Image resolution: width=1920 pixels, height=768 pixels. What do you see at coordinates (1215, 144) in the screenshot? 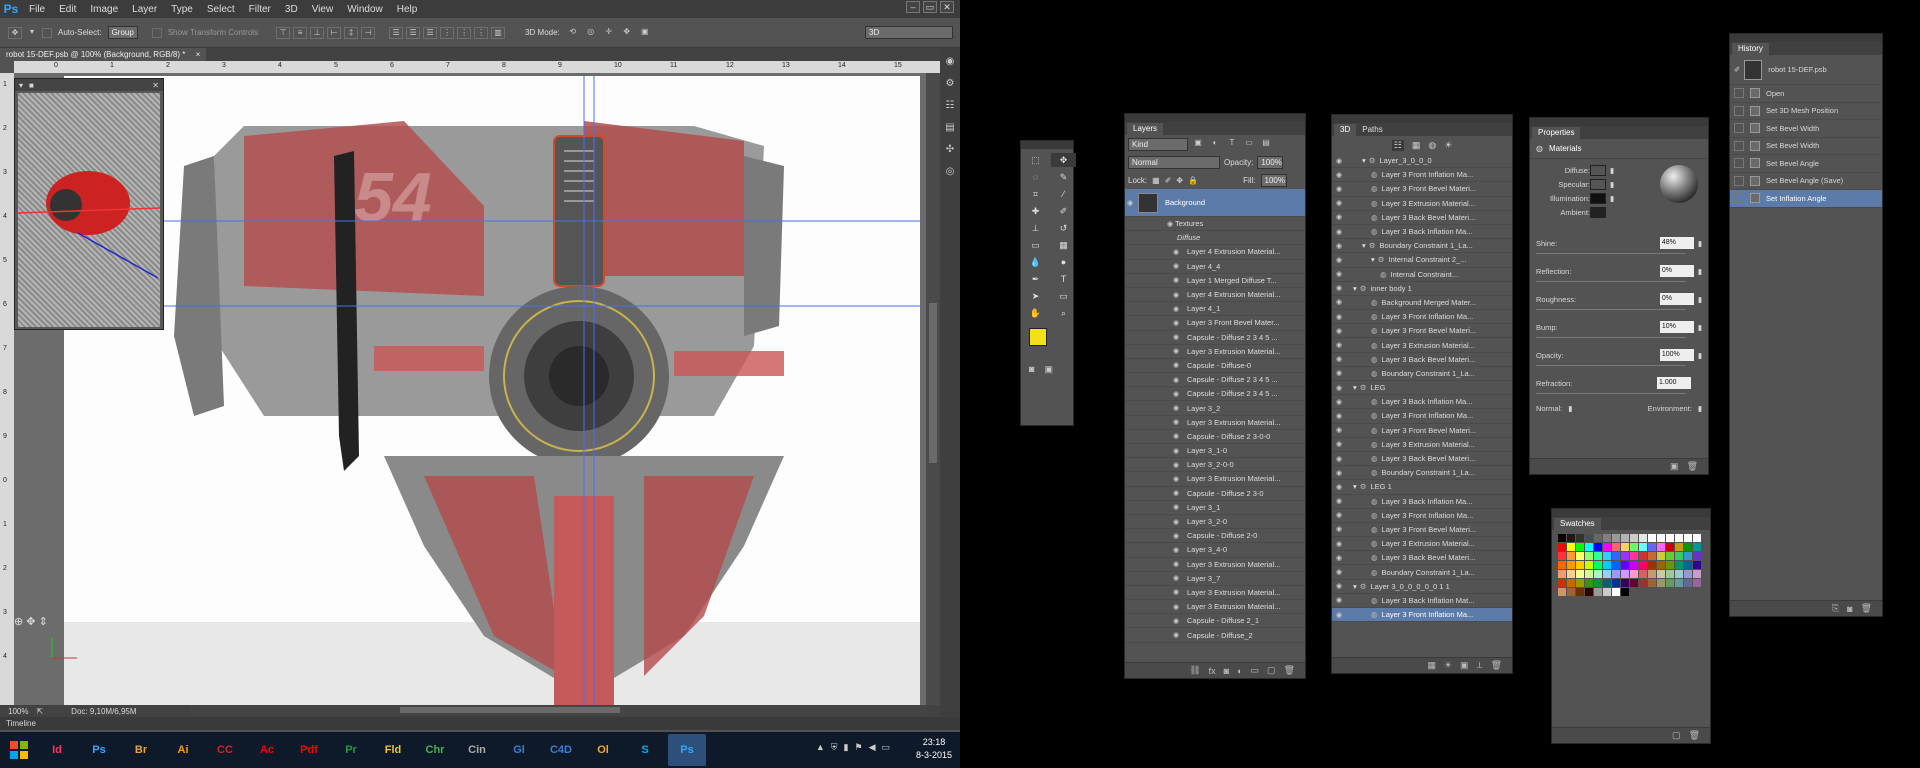
I see `filter-adjust-icon: ◐` at bounding box center [1215, 144].